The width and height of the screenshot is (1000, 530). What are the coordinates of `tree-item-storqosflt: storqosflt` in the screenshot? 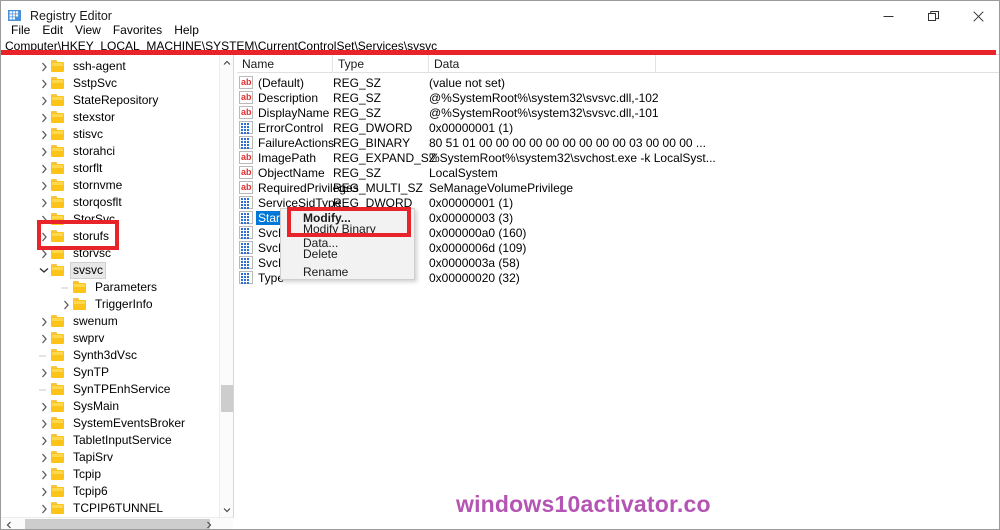 It's located at (81, 202).